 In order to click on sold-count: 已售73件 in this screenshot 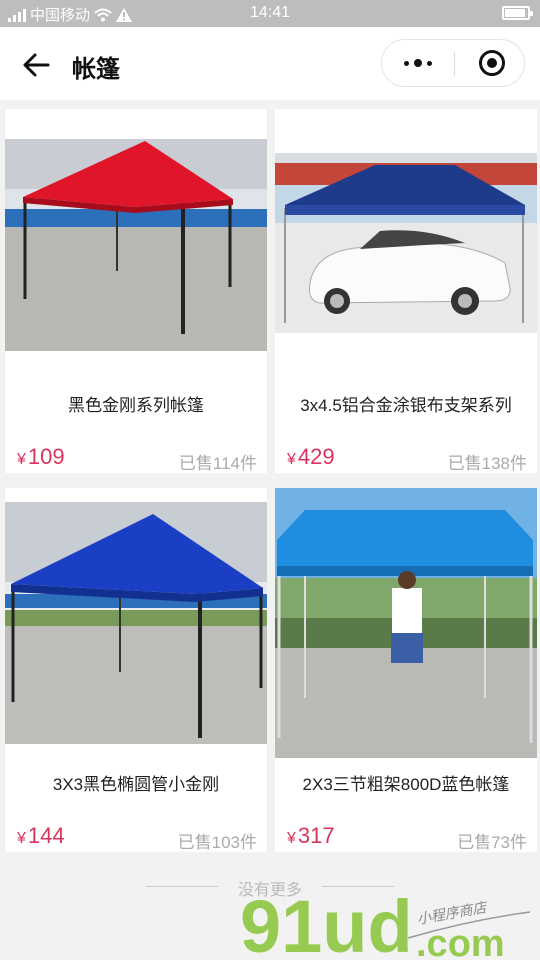, I will do `click(492, 842)`.